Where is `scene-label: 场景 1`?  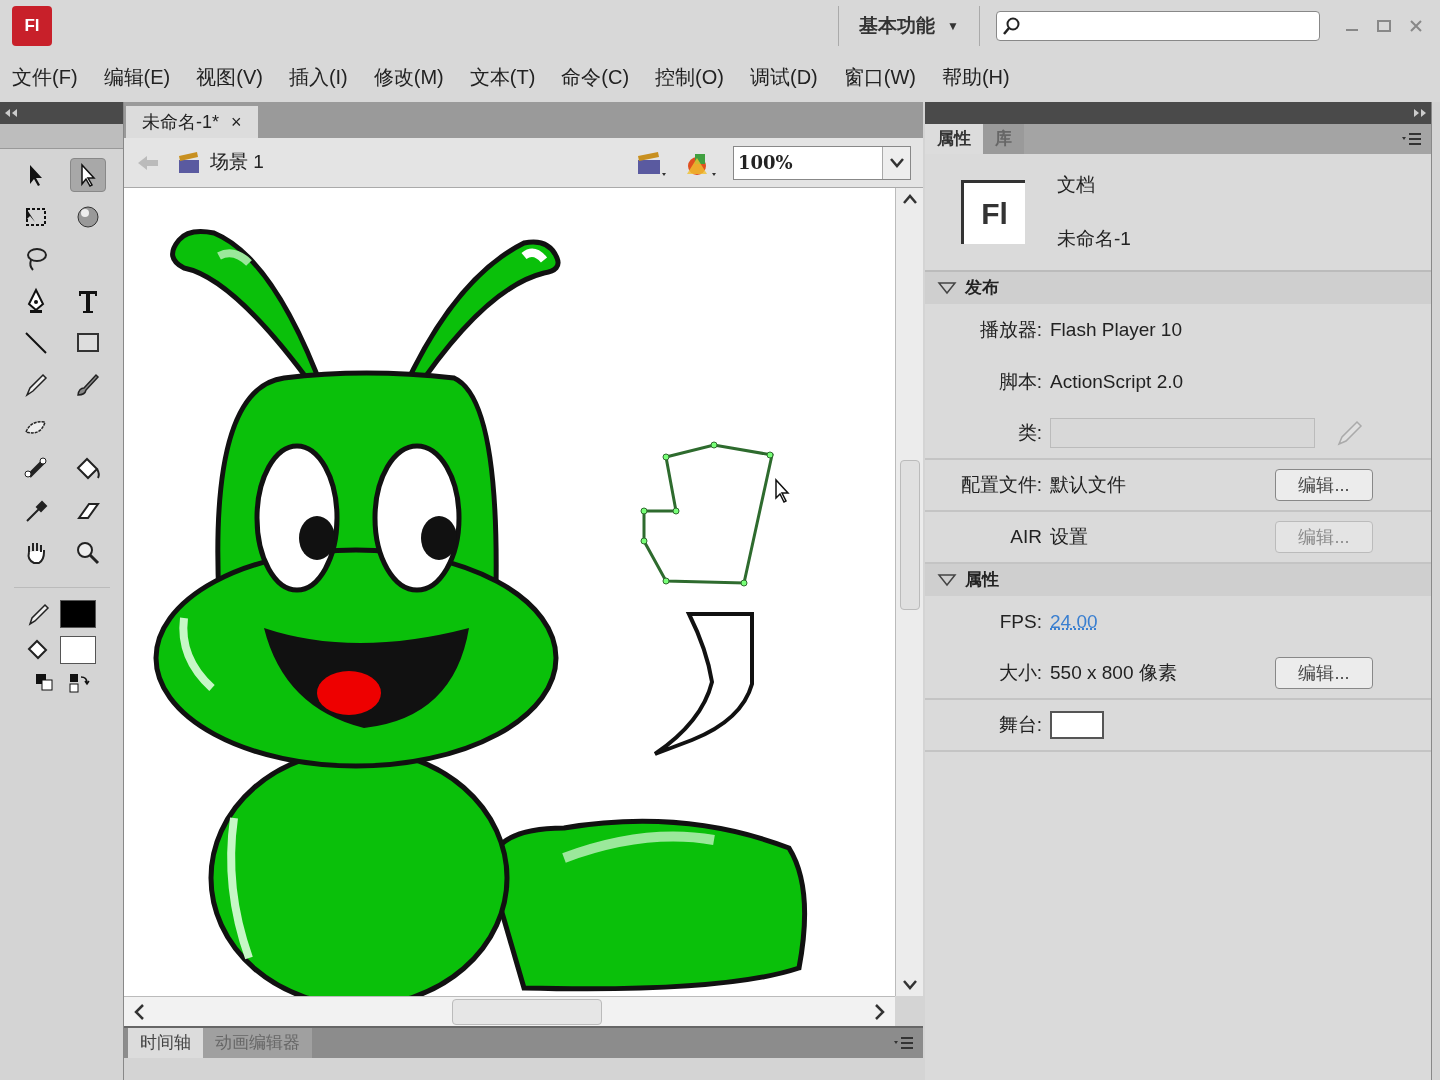 scene-label: 场景 1 is located at coordinates (237, 162).